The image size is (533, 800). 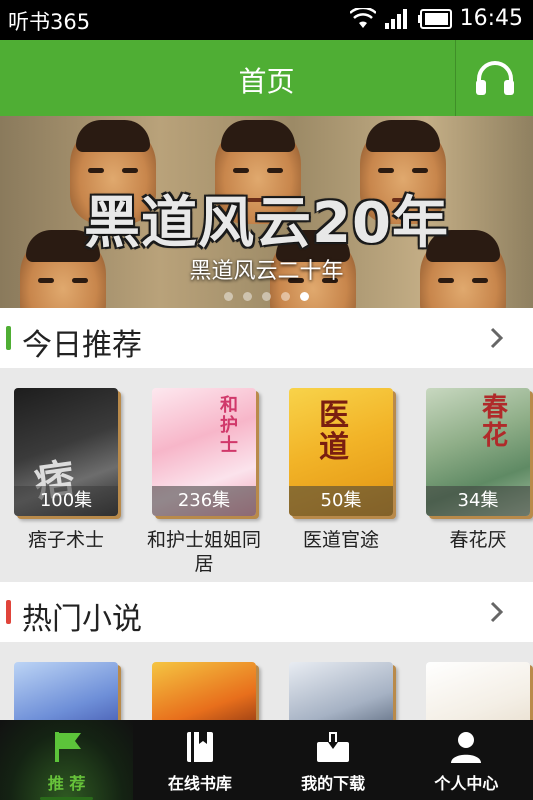 What do you see at coordinates (491, 18) in the screenshot?
I see `status-time: 16:45` at bounding box center [491, 18].